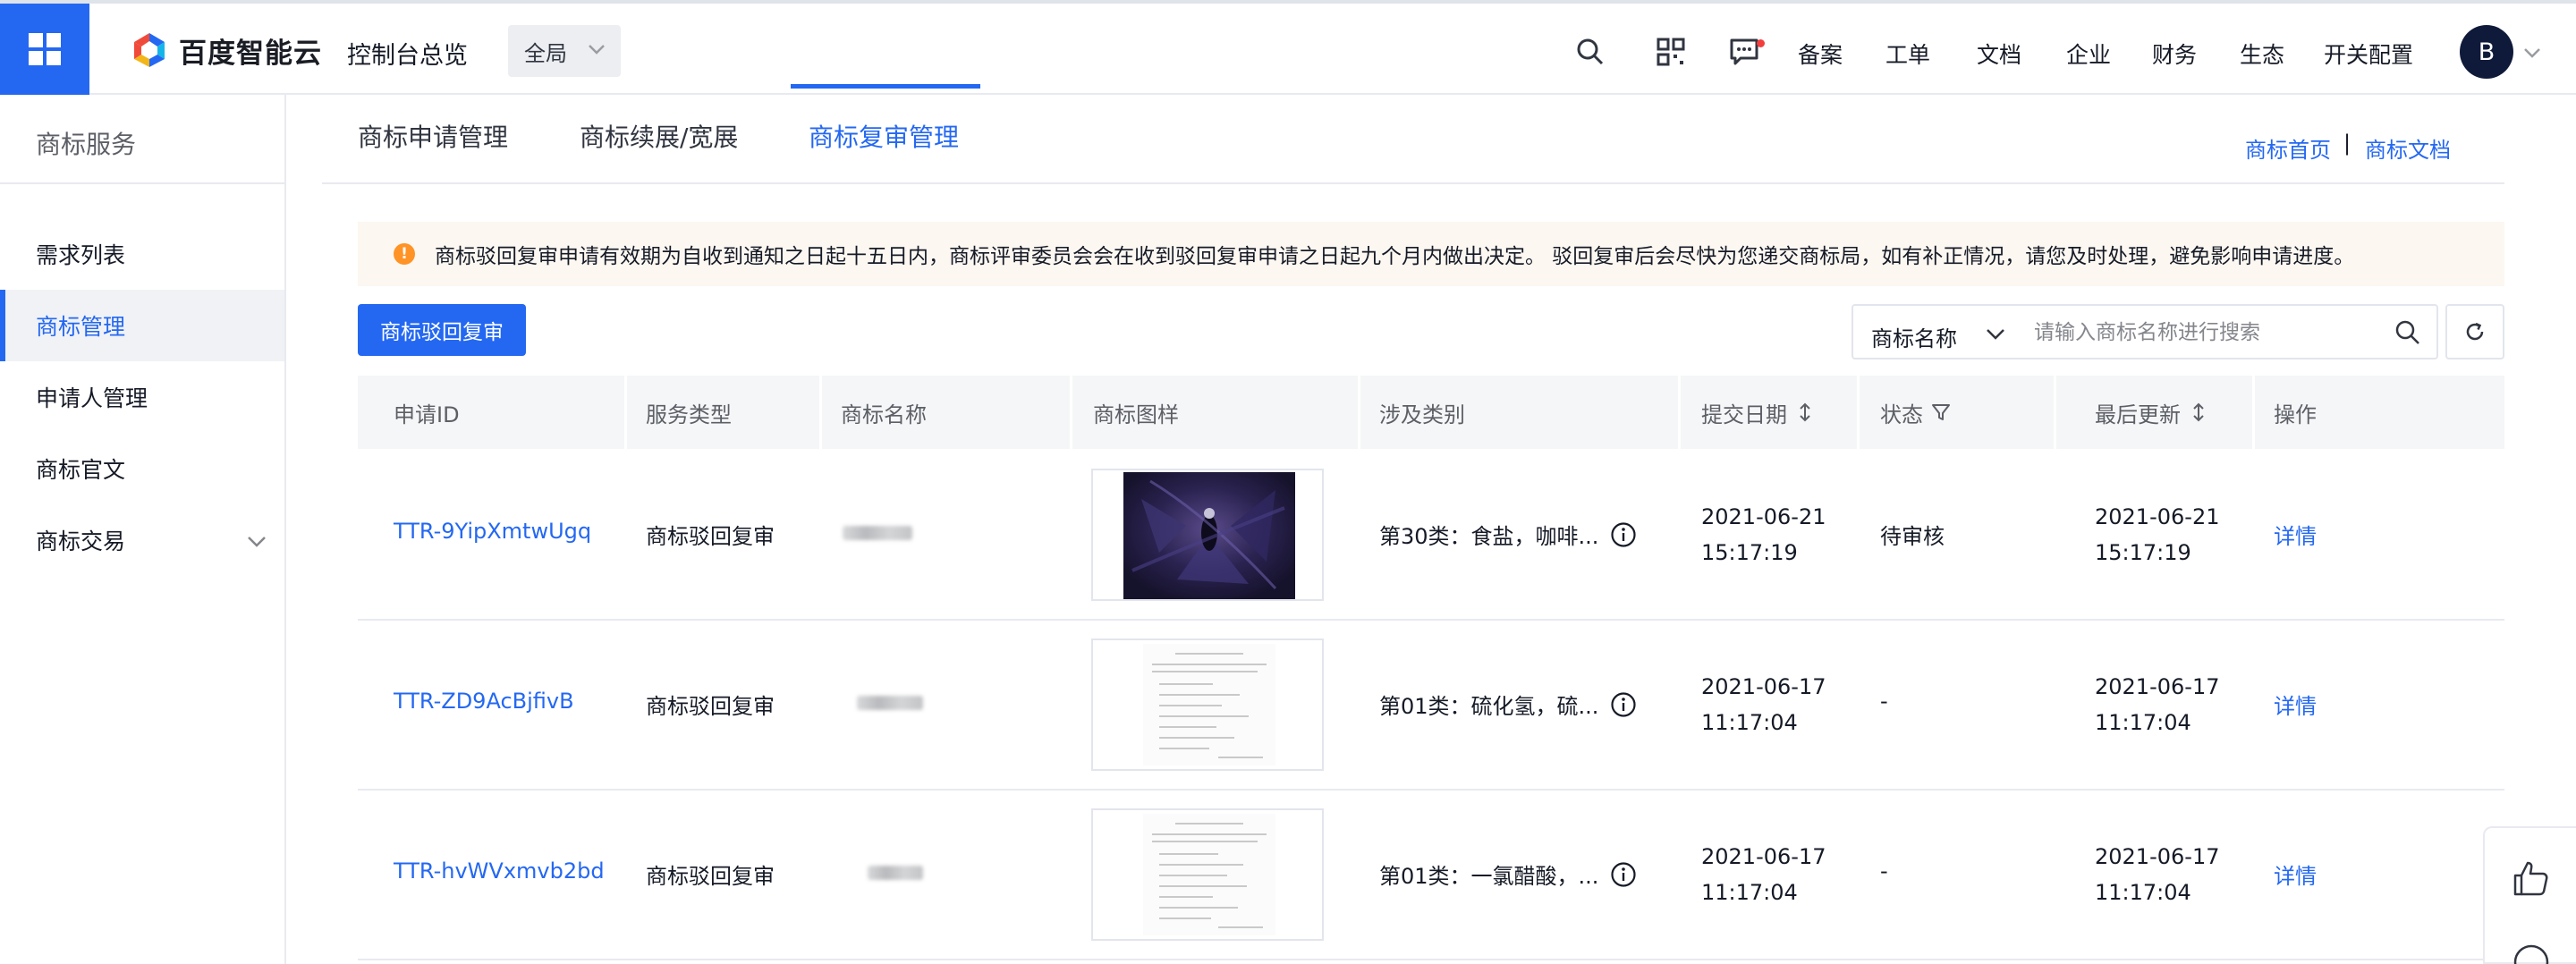 The width and height of the screenshot is (2576, 964). Describe the element at coordinates (142, 540) in the screenshot. I see `sidebar-item-trading: 商标交易` at that location.